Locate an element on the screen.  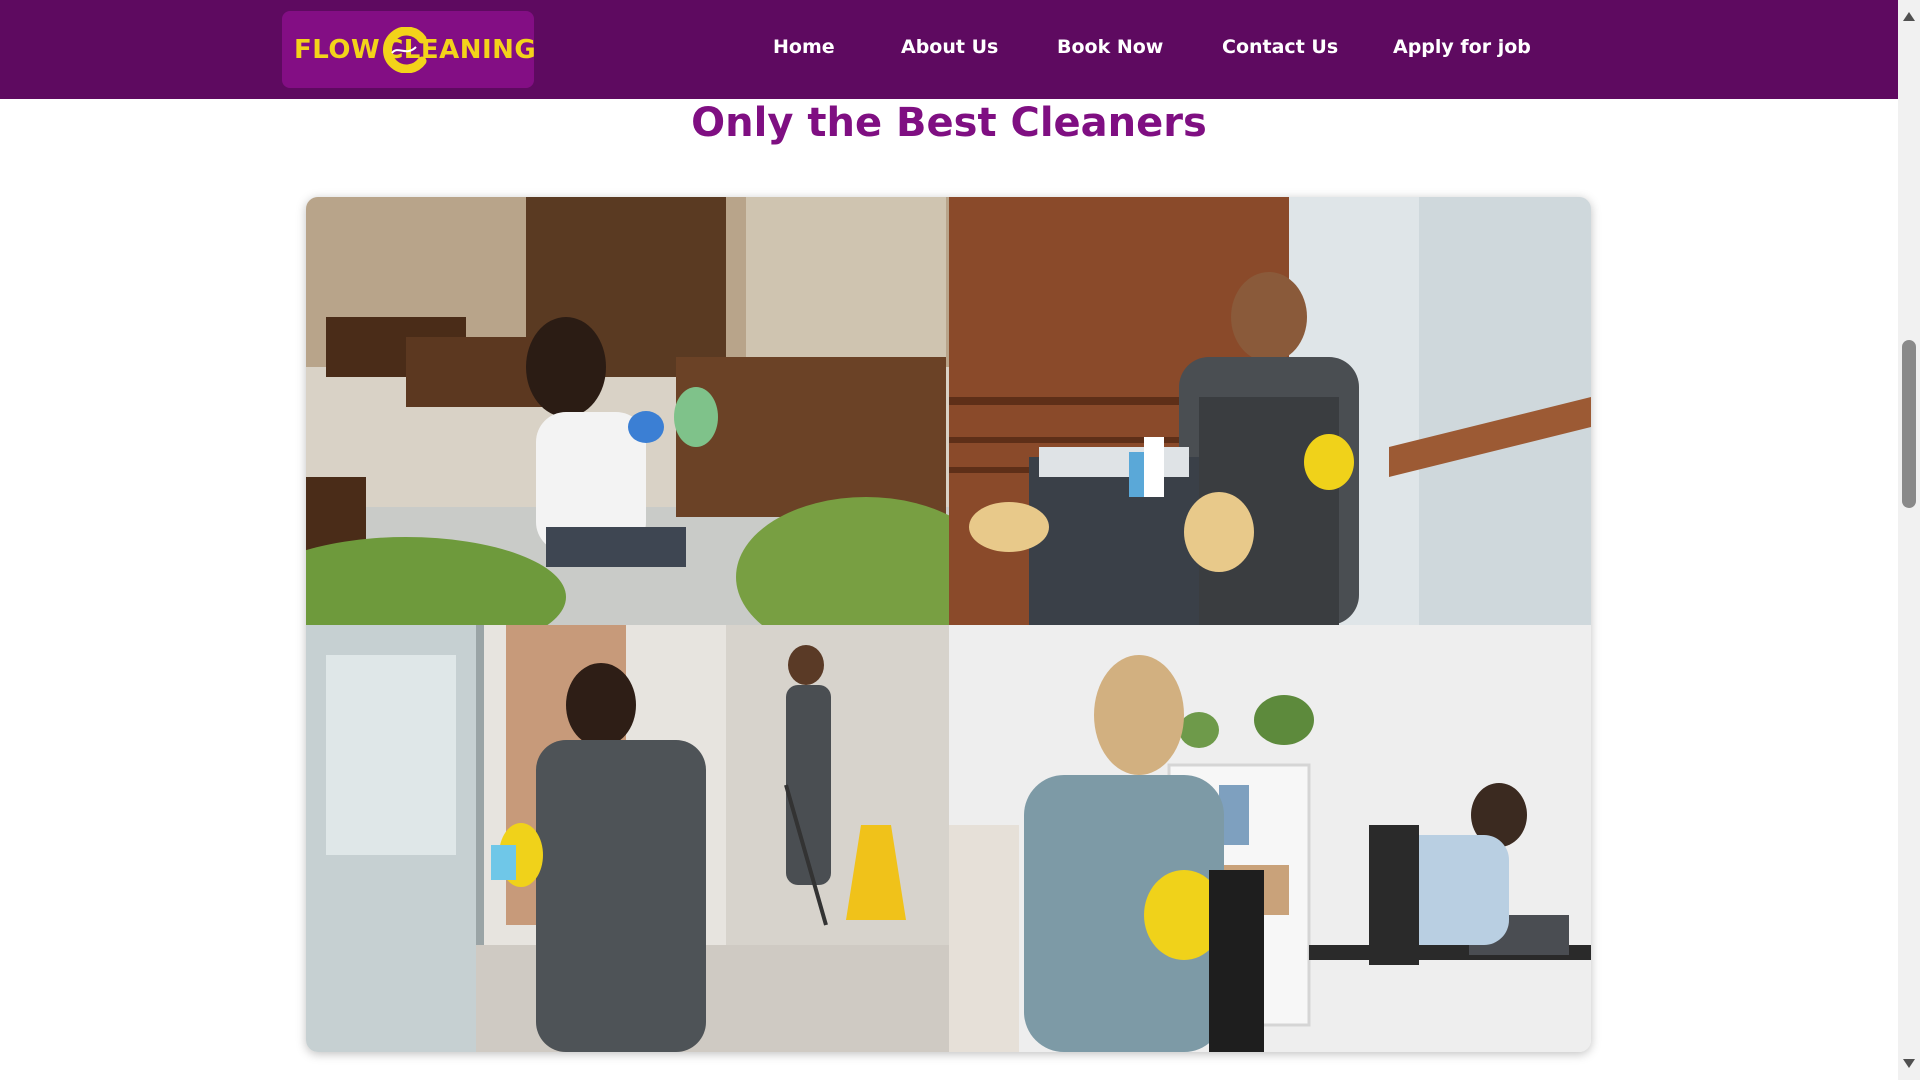
nav-home: Home is located at coordinates (804, 47).